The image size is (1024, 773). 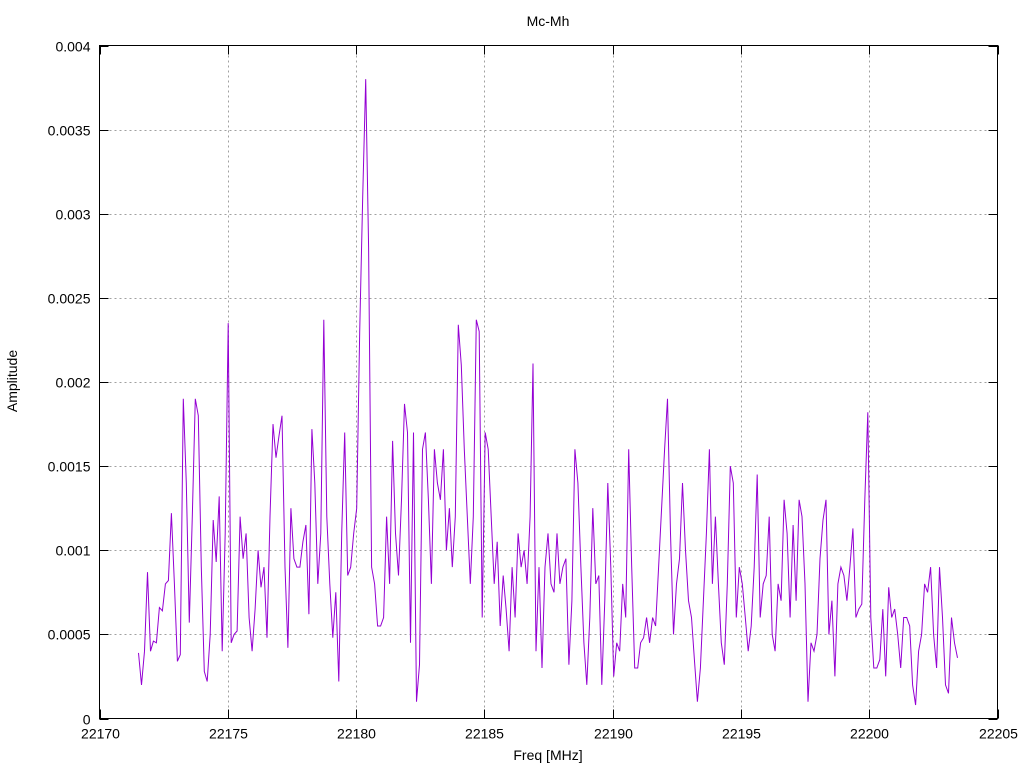 I want to click on x-tick-label: 22175, so click(x=228, y=734).